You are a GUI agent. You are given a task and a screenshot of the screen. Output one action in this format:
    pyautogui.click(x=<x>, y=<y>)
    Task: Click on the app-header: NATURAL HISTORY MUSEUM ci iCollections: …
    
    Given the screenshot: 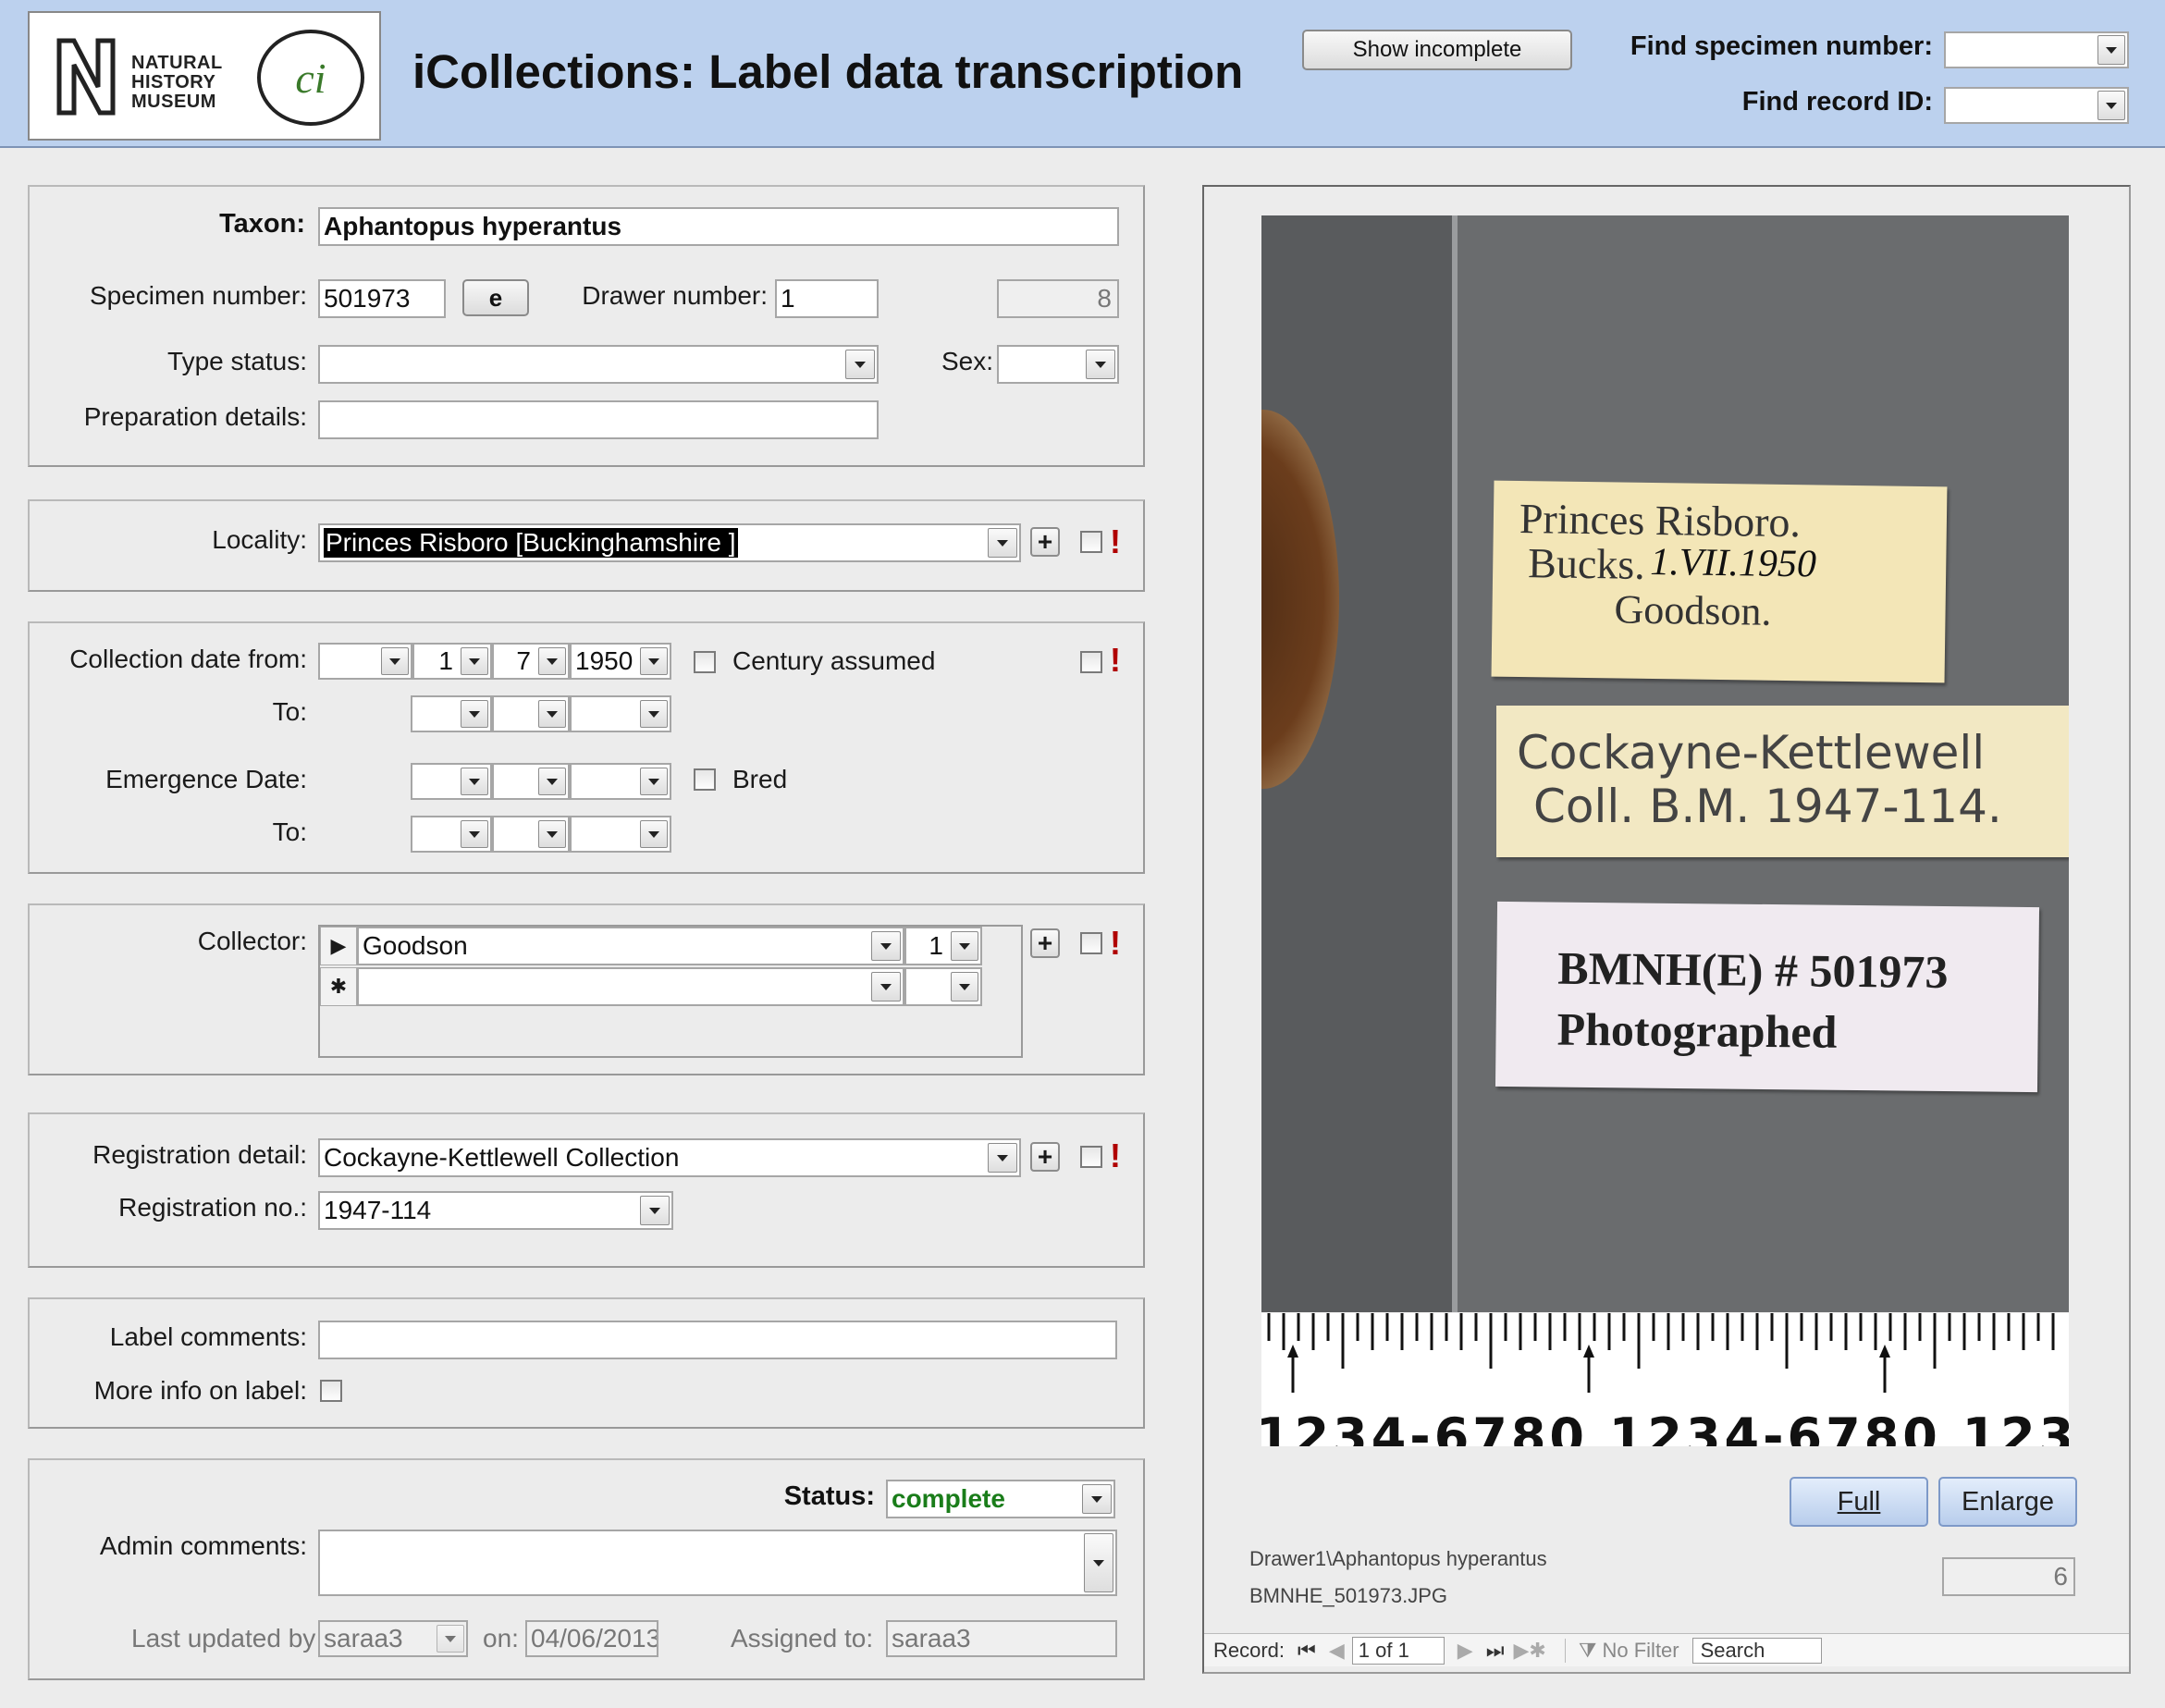 What is the action you would take?
    pyautogui.click(x=1082, y=74)
    